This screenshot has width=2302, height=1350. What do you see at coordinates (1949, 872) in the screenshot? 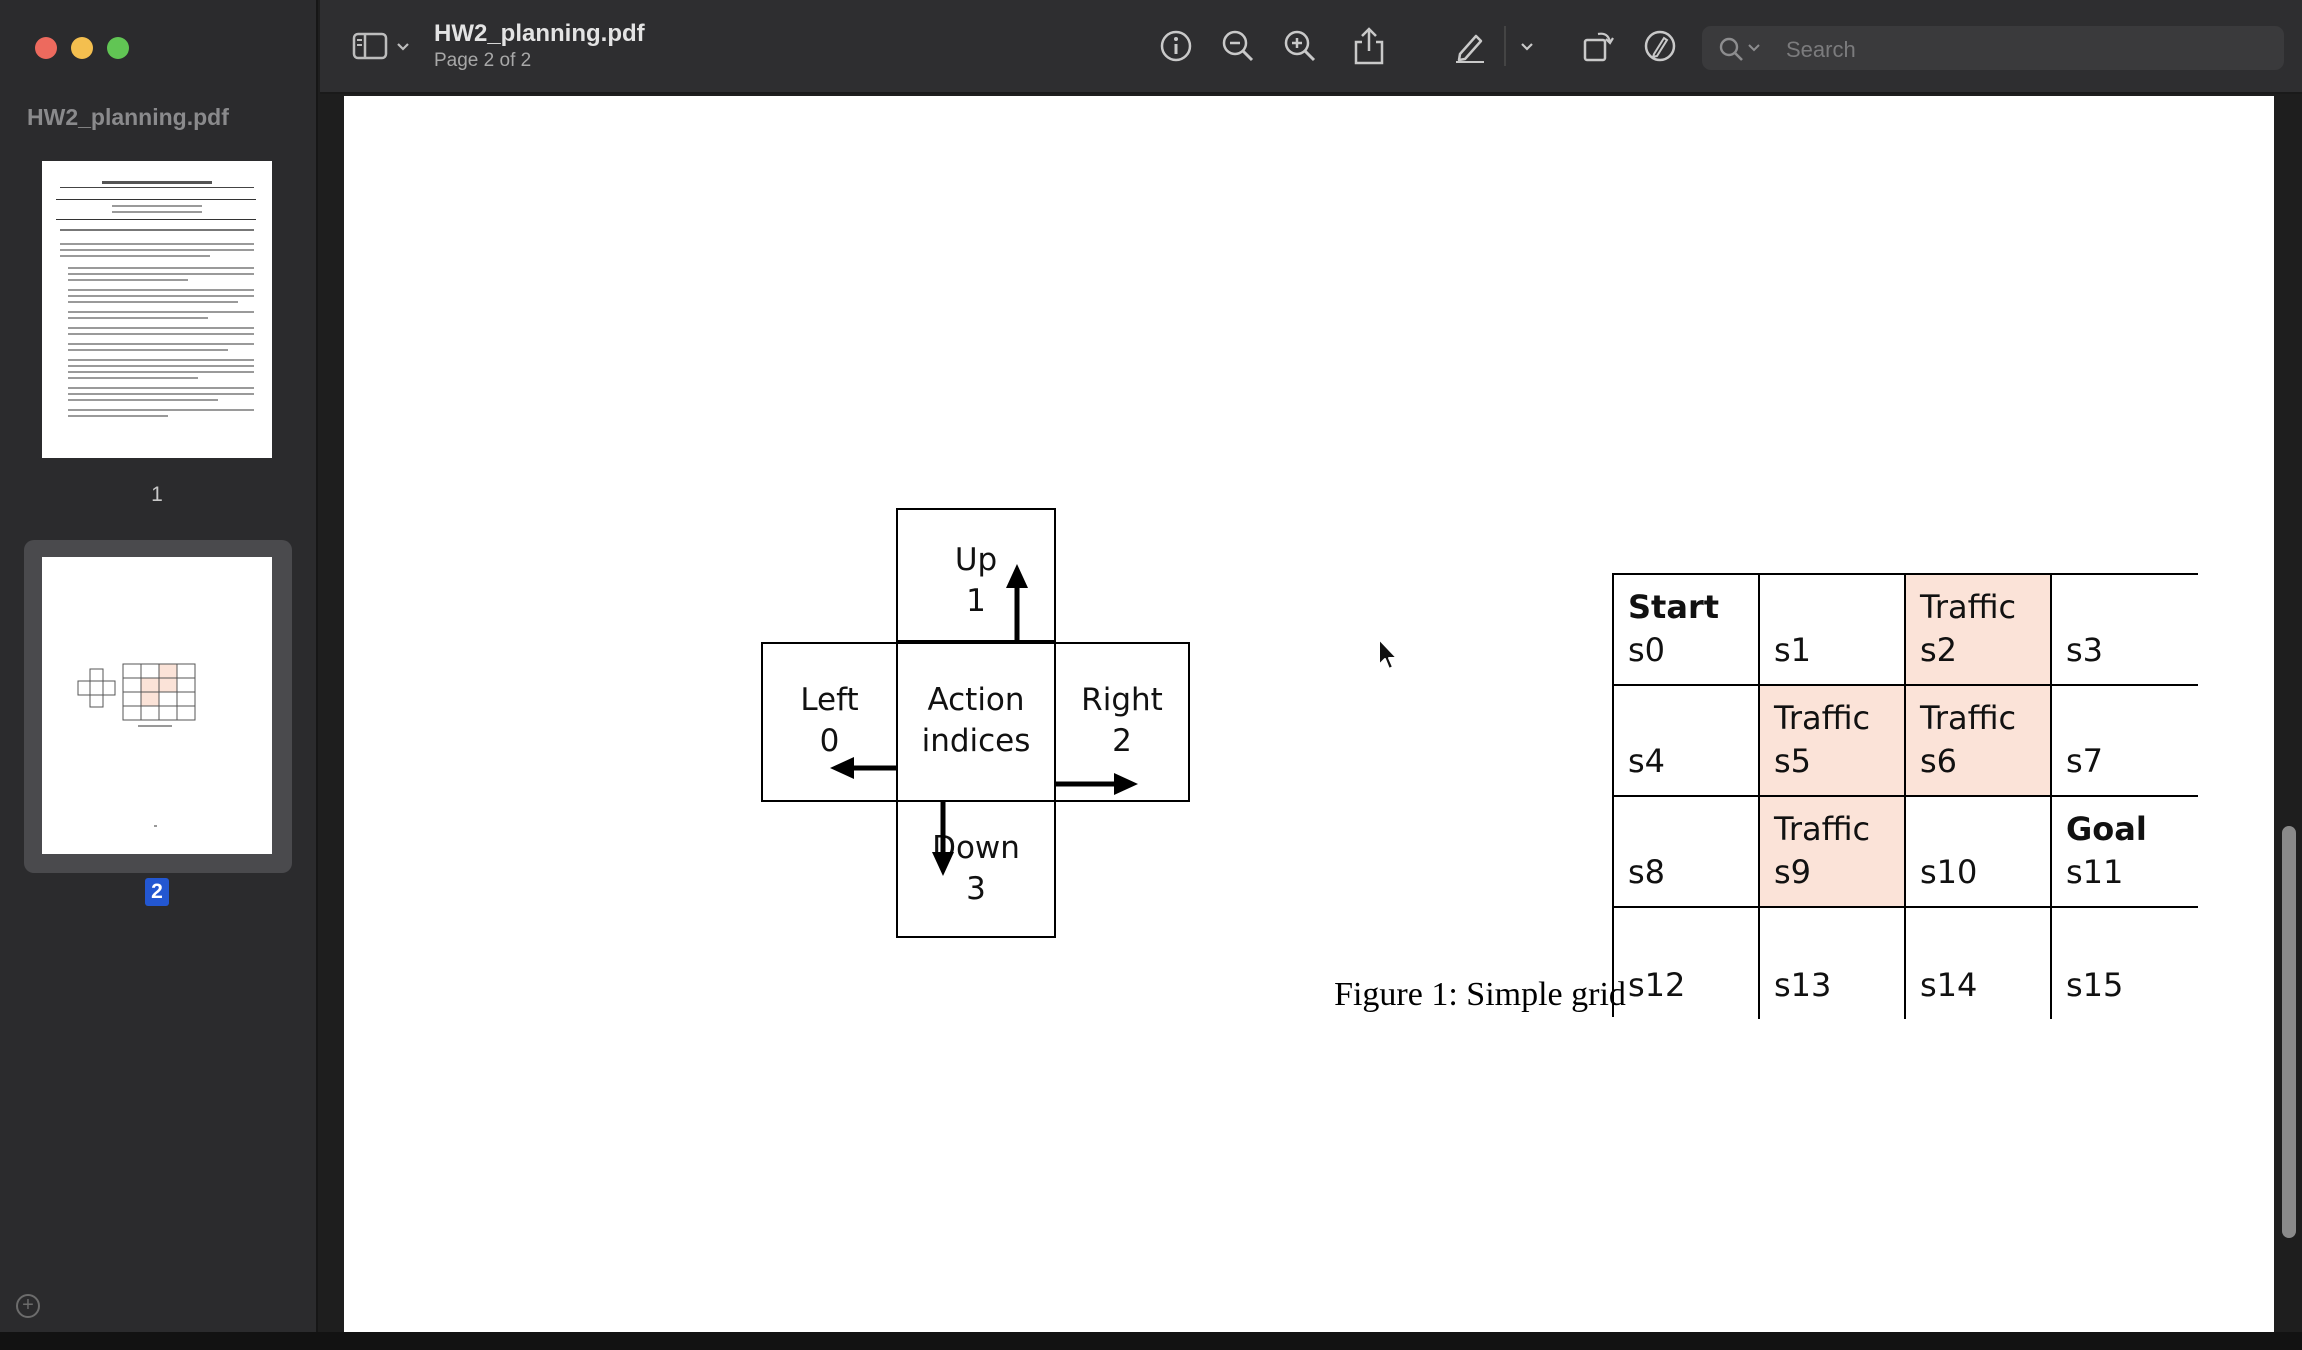
I see `grid-cell-state-id: s10` at bounding box center [1949, 872].